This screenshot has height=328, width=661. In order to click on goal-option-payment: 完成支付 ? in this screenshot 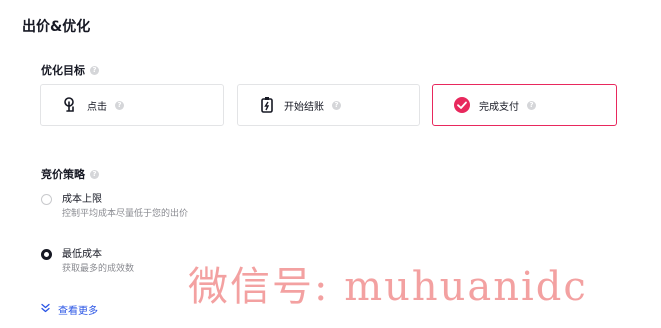, I will do `click(524, 105)`.